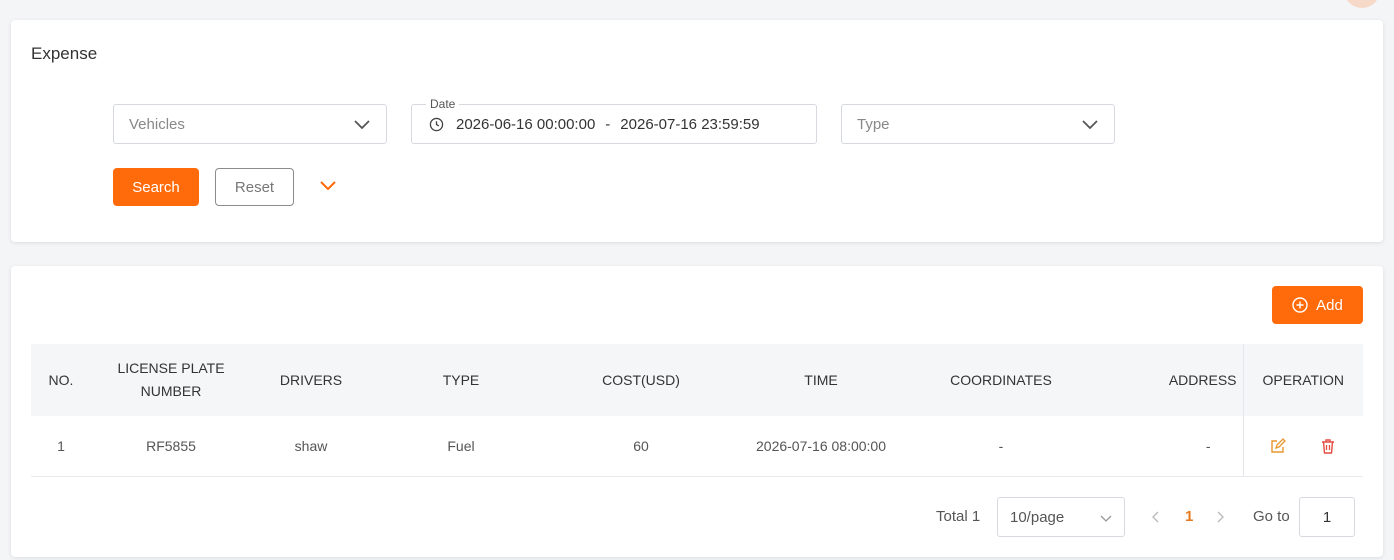  What do you see at coordinates (1208, 445) in the screenshot?
I see `cell-address: -` at bounding box center [1208, 445].